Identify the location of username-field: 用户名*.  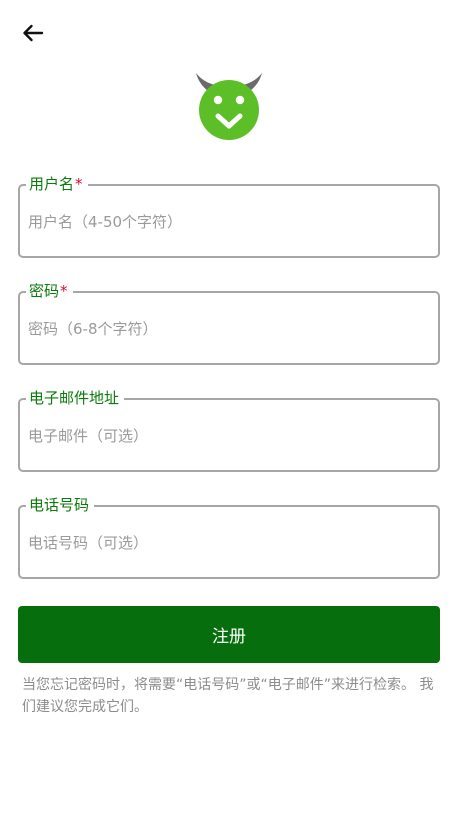
(229, 216).